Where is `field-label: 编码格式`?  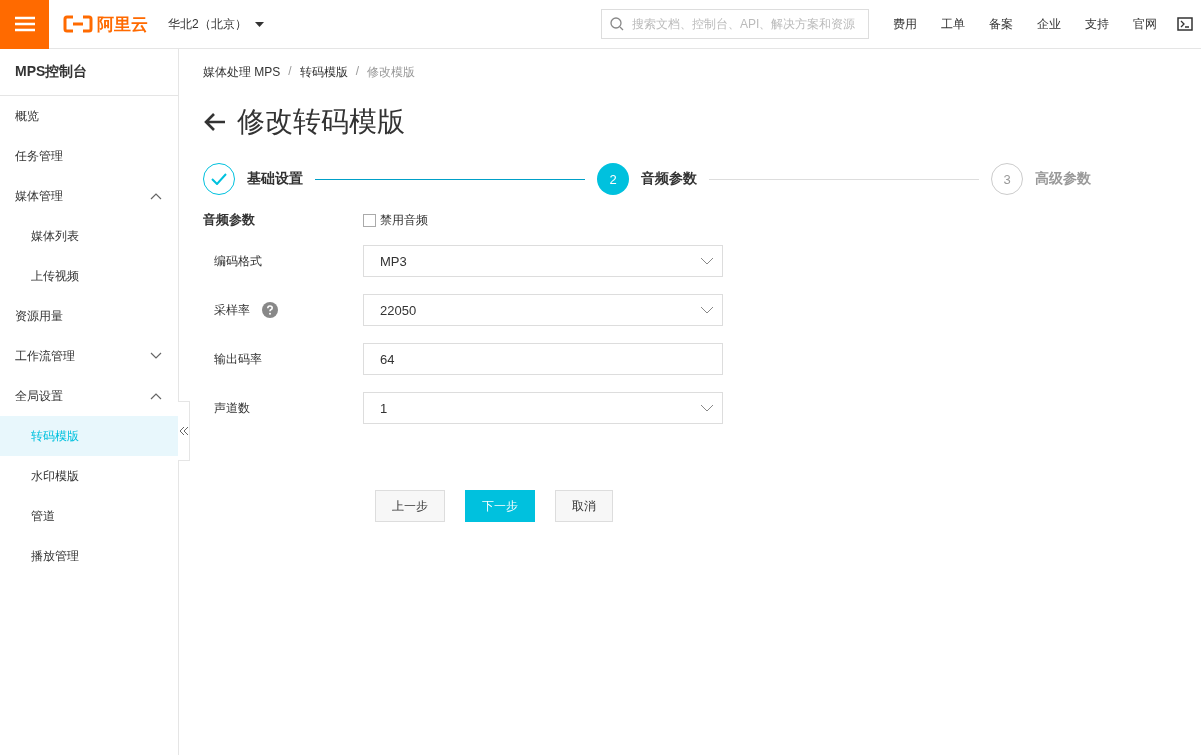 field-label: 编码格式 is located at coordinates (238, 261).